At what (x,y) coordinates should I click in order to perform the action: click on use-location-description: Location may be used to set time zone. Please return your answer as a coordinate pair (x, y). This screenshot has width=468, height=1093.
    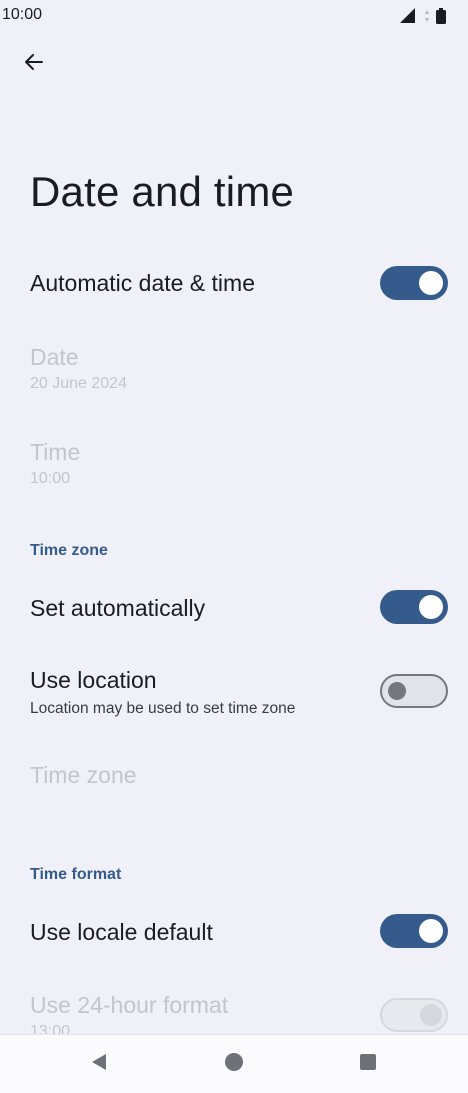
    Looking at the image, I should click on (163, 708).